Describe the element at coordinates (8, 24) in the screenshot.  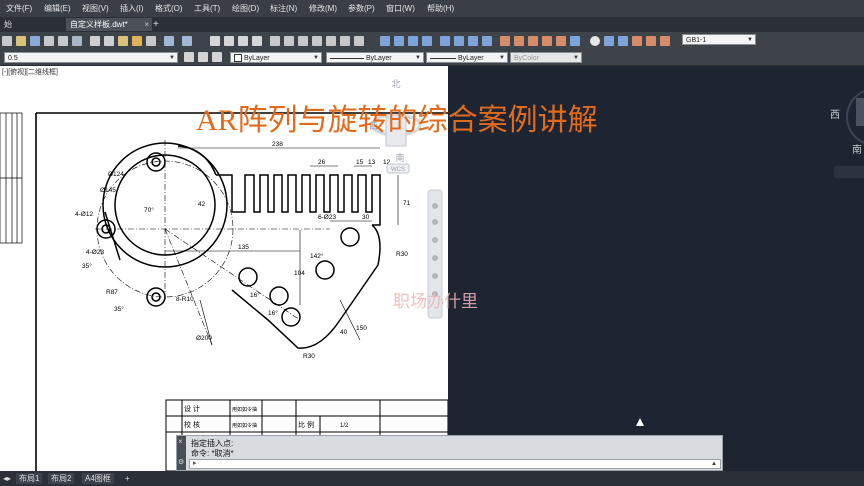
I see `tab-start: 始` at that location.